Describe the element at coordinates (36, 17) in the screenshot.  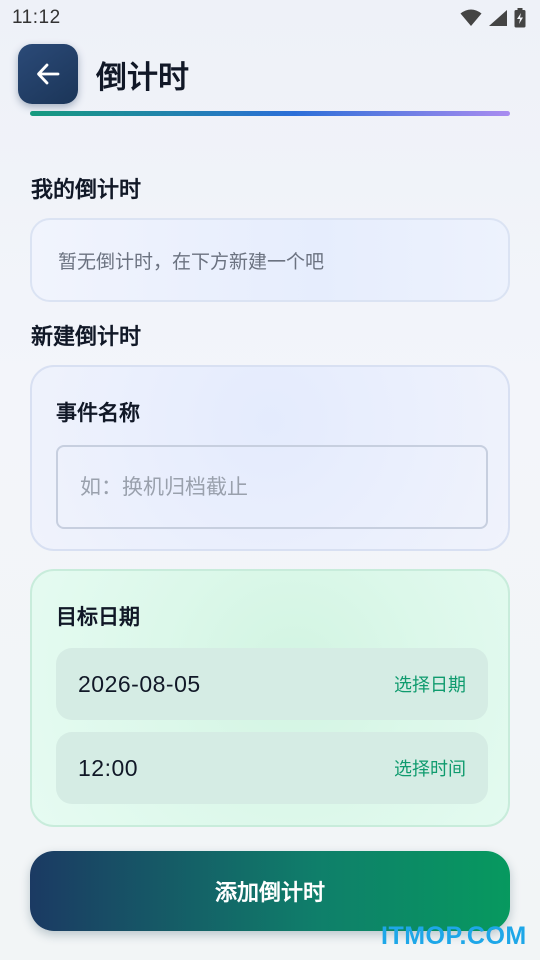
I see `status-time: 11:12` at that location.